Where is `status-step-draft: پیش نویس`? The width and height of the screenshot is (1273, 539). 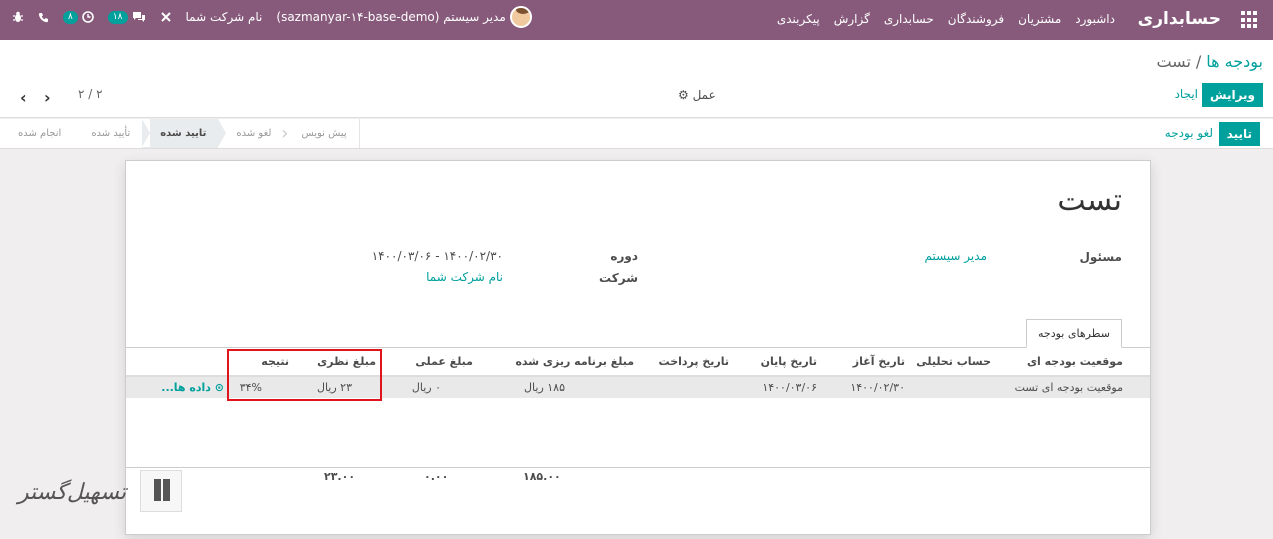 status-step-draft: پیش نویس is located at coordinates (321, 133).